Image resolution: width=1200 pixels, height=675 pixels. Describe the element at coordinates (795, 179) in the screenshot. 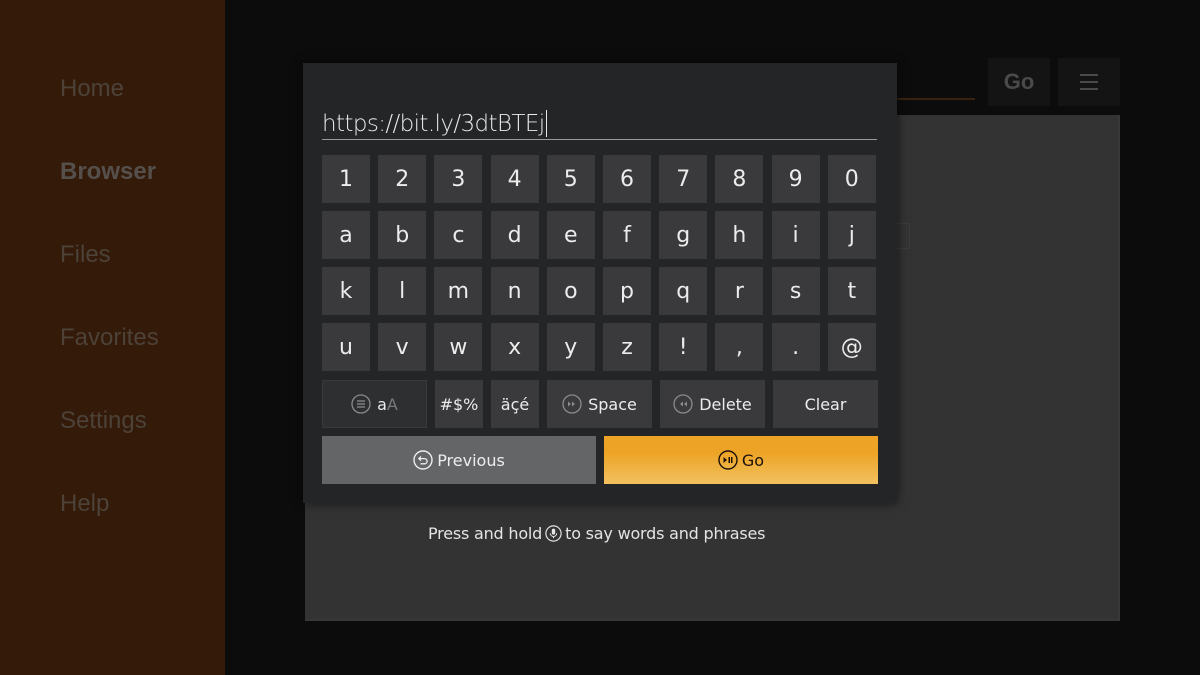

I see `key-1-9: 9` at that location.